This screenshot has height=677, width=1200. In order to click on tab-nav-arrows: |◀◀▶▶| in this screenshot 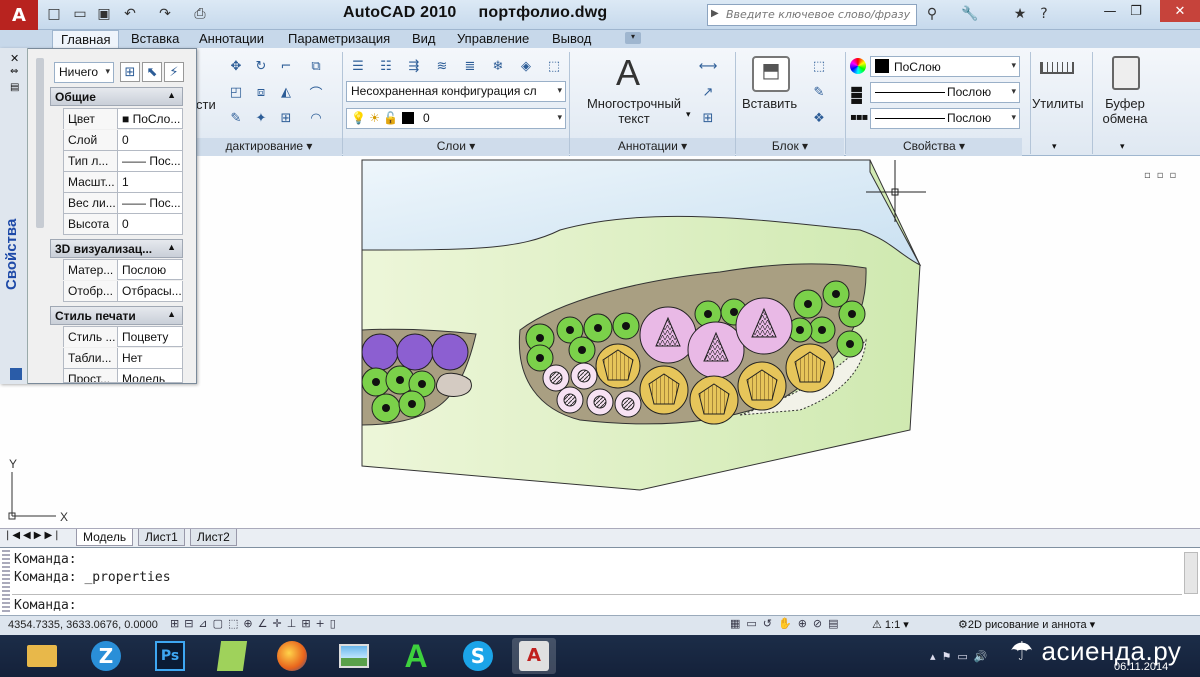, I will do `click(34, 535)`.